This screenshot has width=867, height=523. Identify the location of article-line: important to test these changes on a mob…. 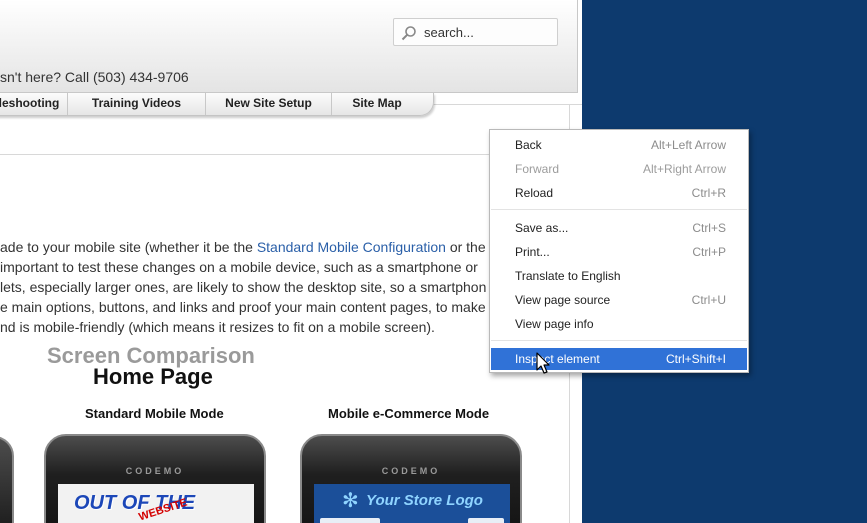
(239, 267).